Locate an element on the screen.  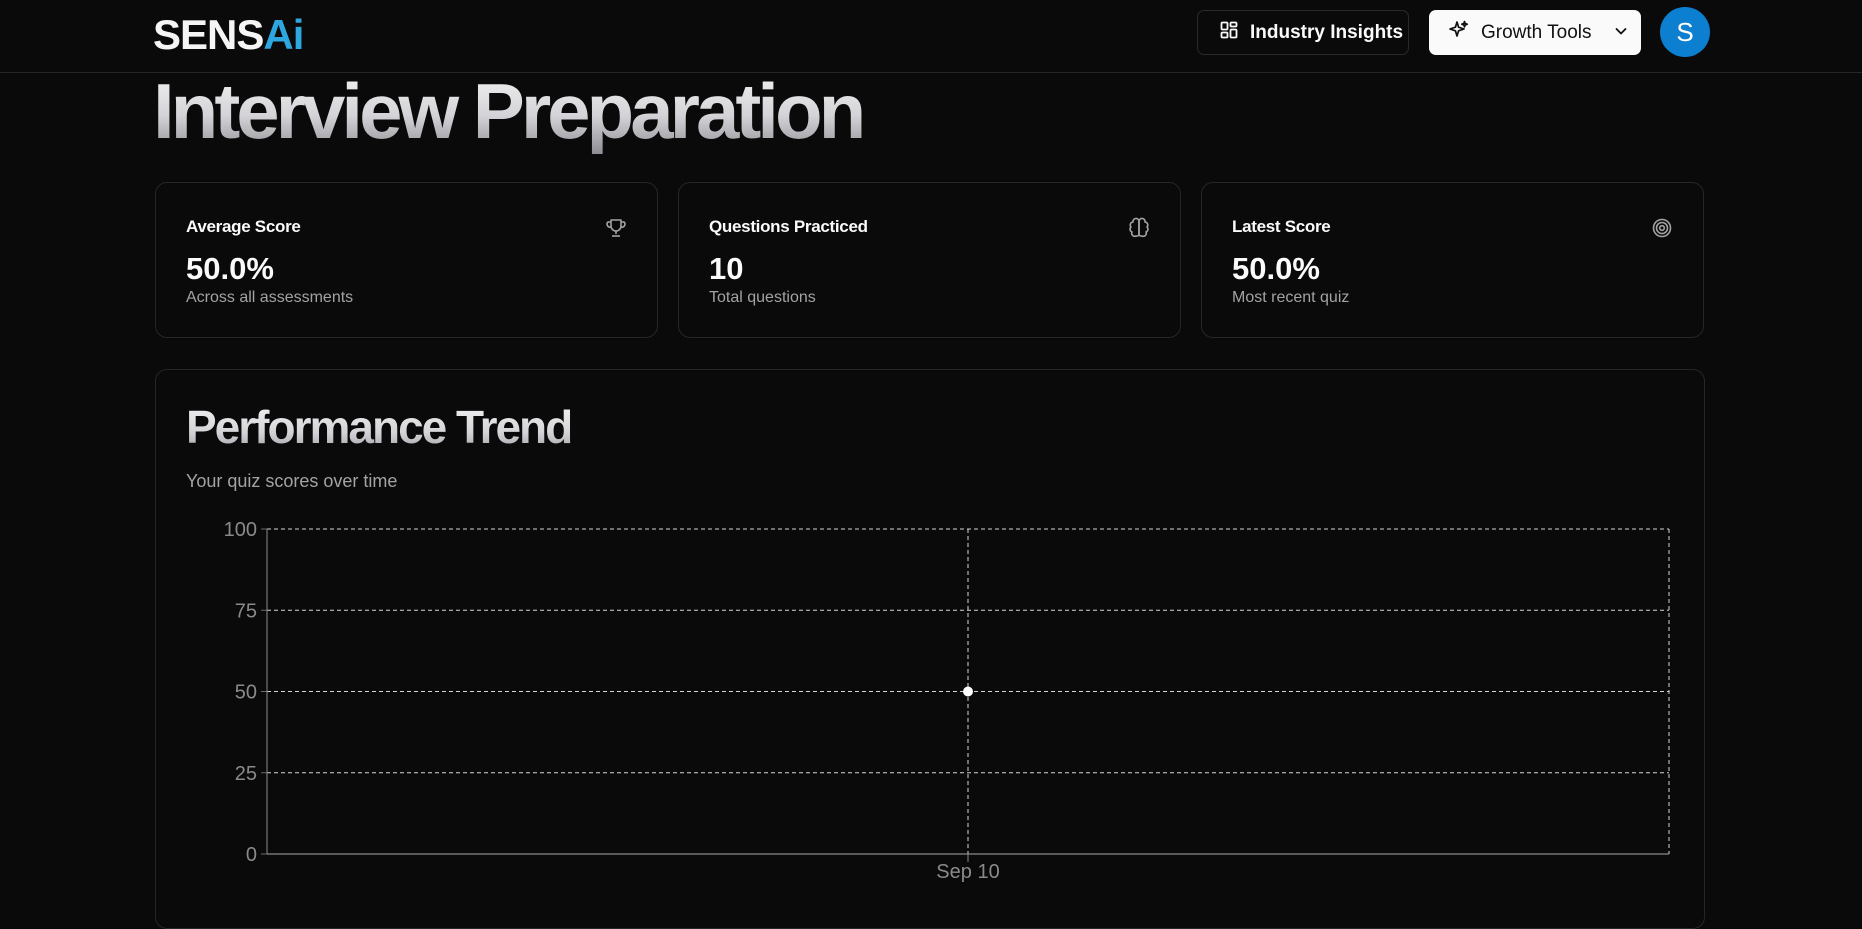
y-tick-label: 100 is located at coordinates (240, 530).